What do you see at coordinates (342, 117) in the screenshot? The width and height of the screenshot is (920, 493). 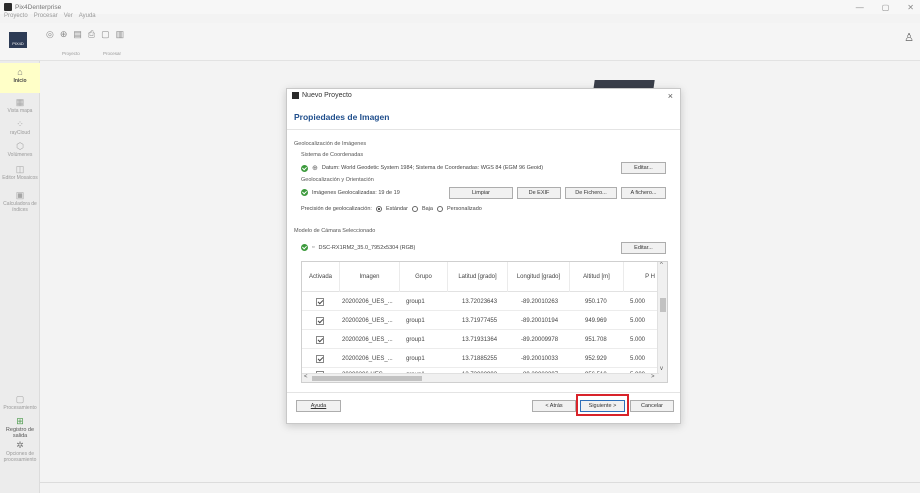 I see `page-title: Propiedades de Imagen` at bounding box center [342, 117].